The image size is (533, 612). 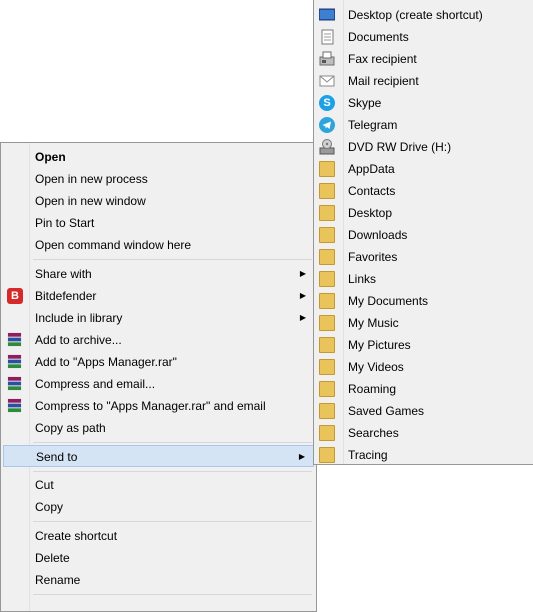 I want to click on submenu-item-label: Saved Games, so click(x=386, y=411).